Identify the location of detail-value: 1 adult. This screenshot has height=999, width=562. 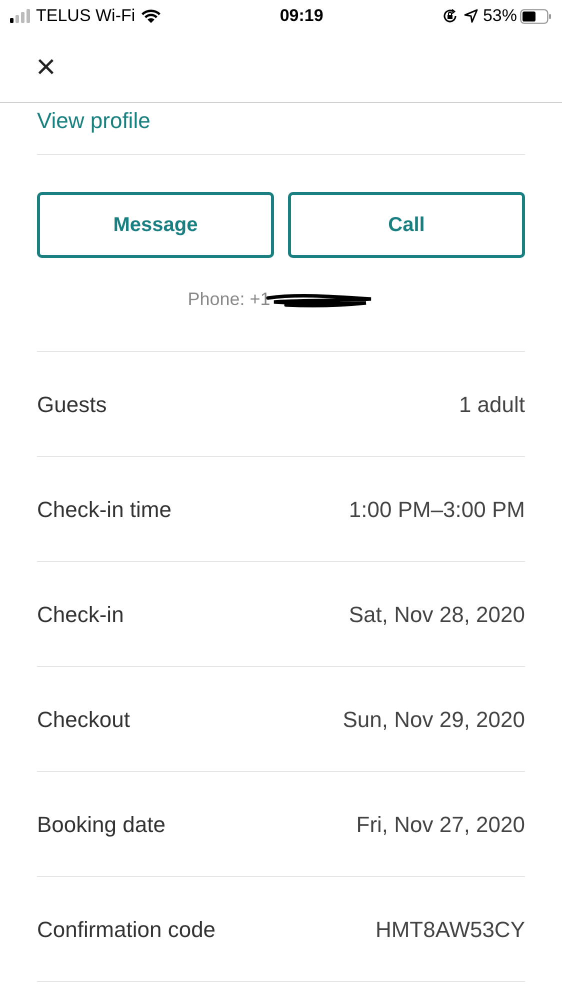
(491, 404).